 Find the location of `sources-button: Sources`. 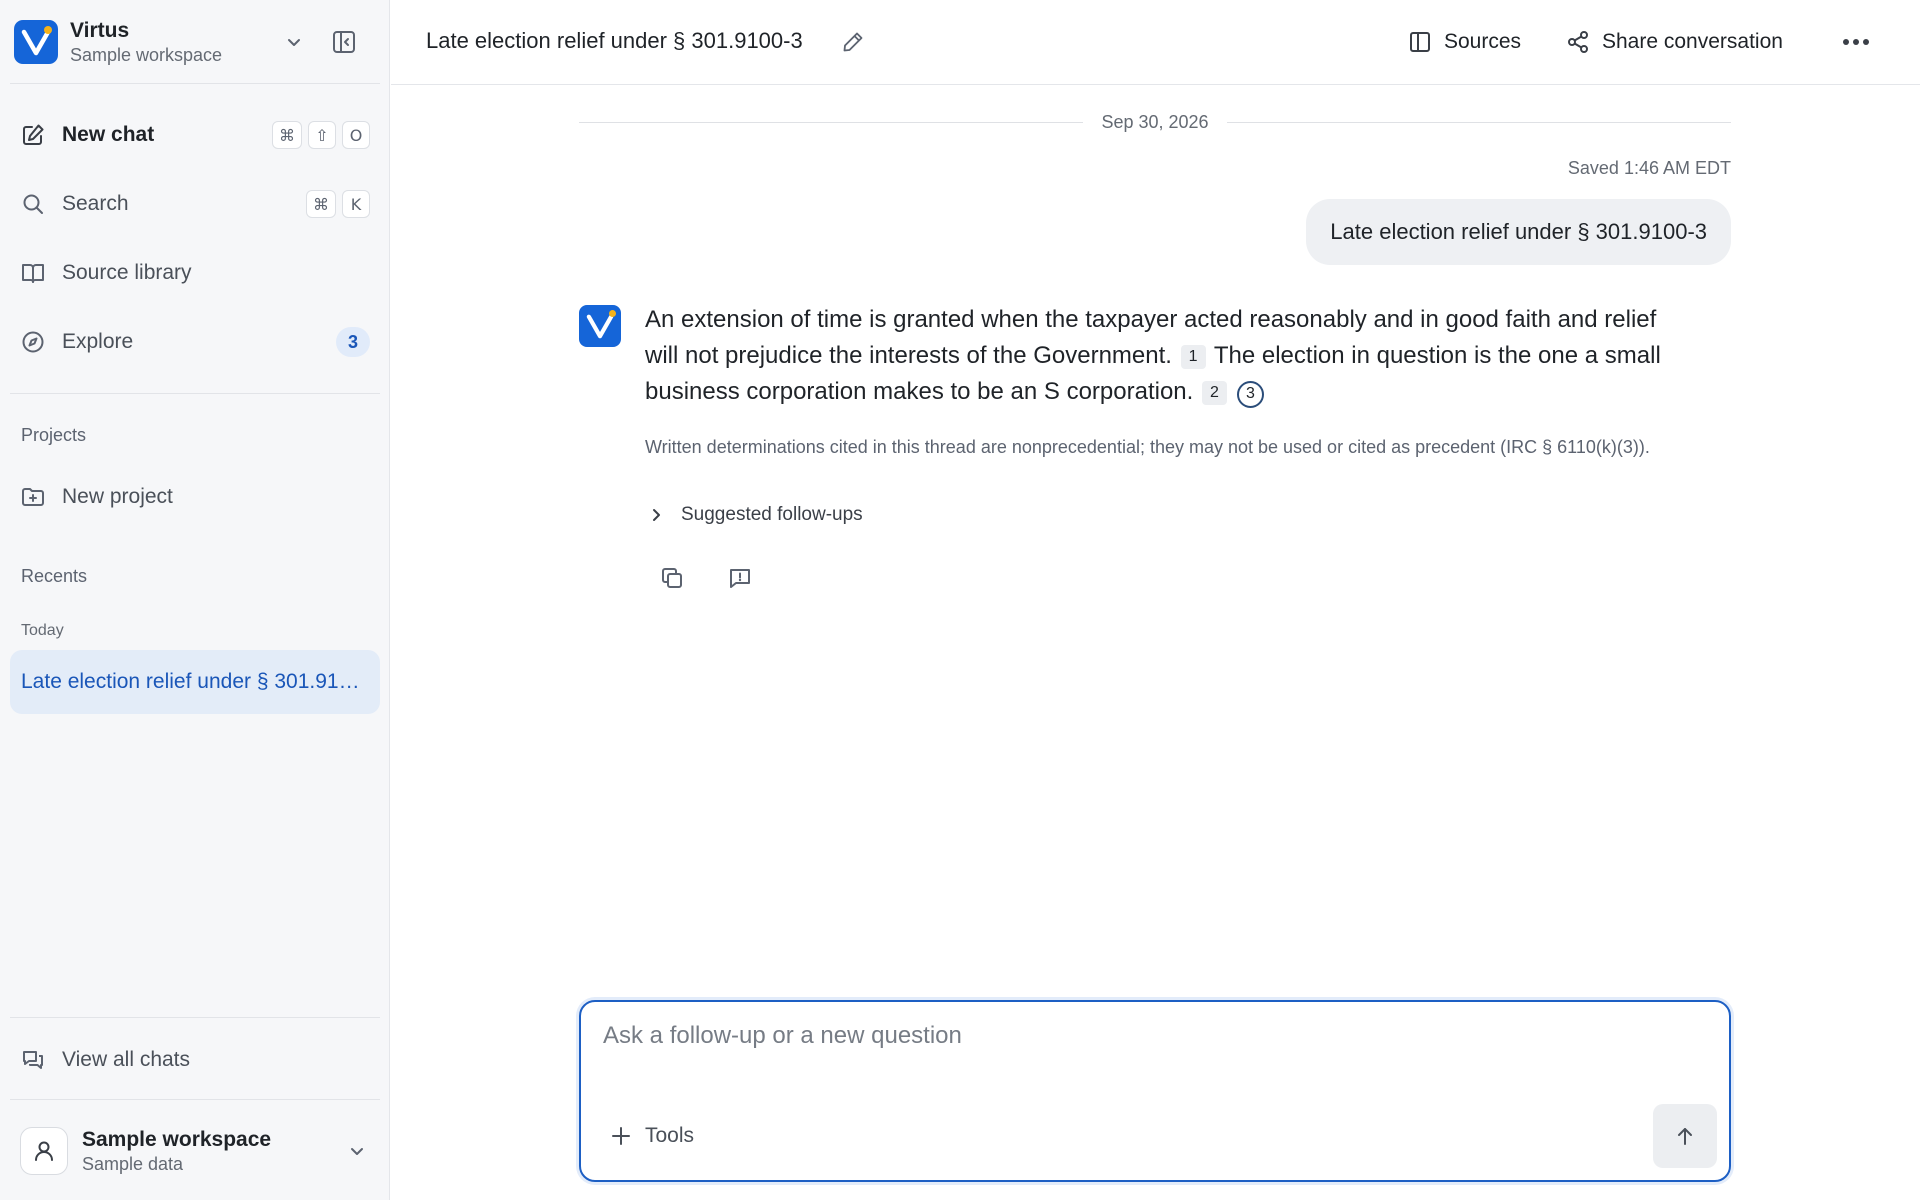

sources-button: Sources is located at coordinates (1464, 42).